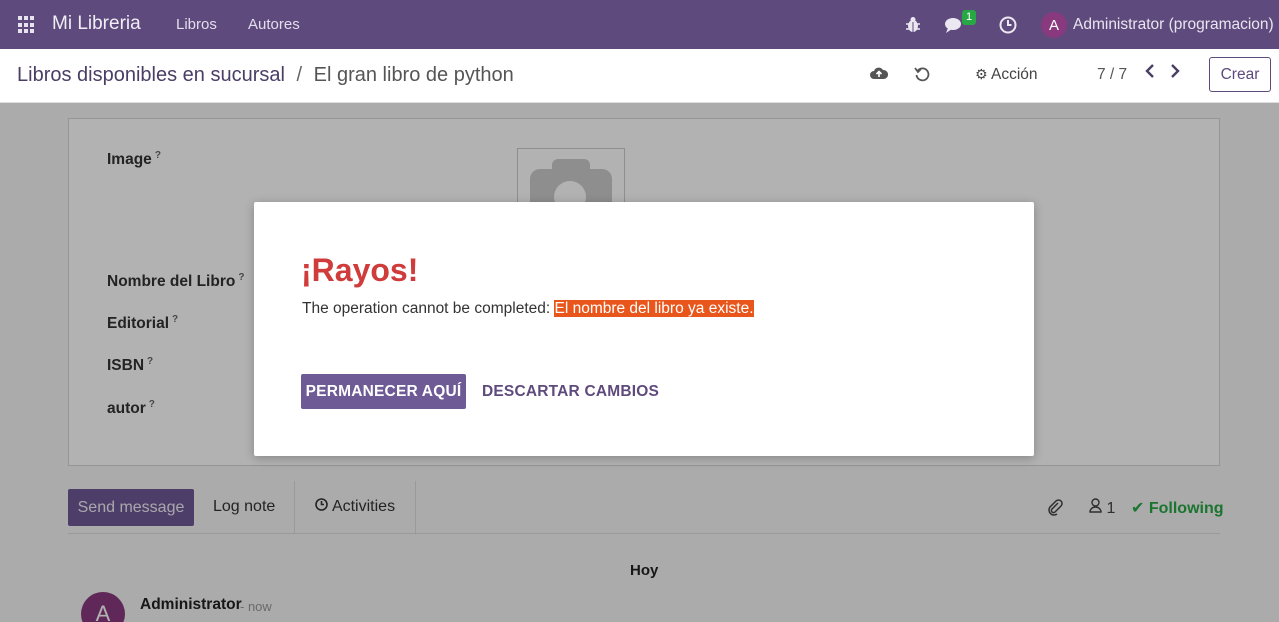  Describe the element at coordinates (981, 74) in the screenshot. I see `gear-icon: ⚙` at that location.